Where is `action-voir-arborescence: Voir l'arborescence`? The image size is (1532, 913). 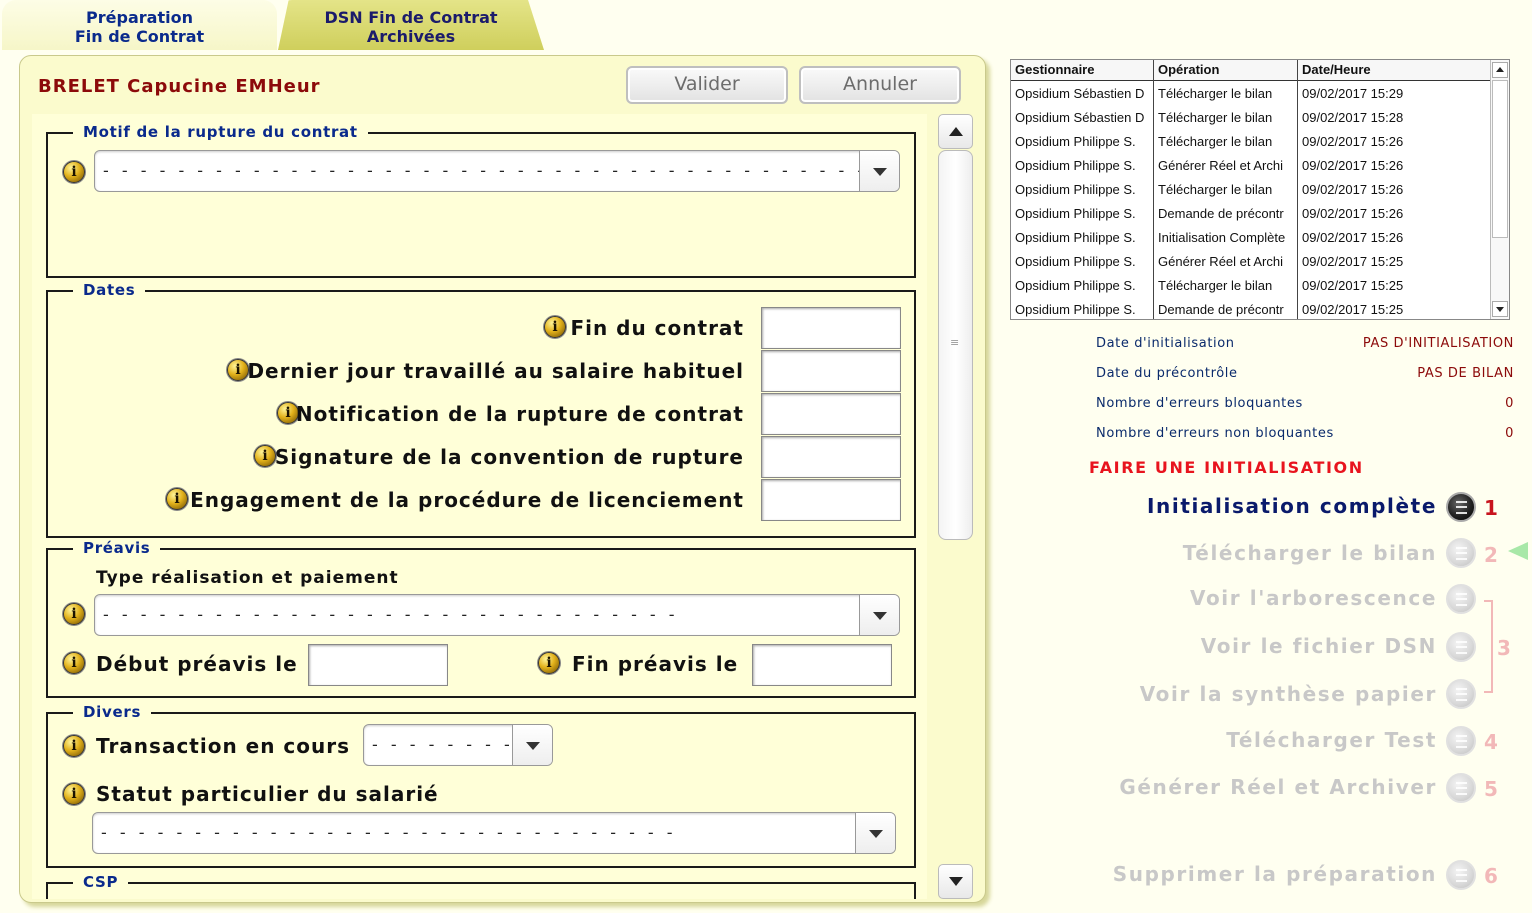
action-voir-arborescence: Voir l'arborescence is located at coordinates (1313, 598).